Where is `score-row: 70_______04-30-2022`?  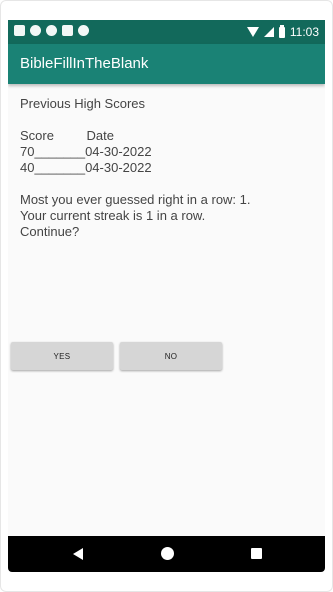 score-row: 70_______04-30-2022 is located at coordinates (86, 151).